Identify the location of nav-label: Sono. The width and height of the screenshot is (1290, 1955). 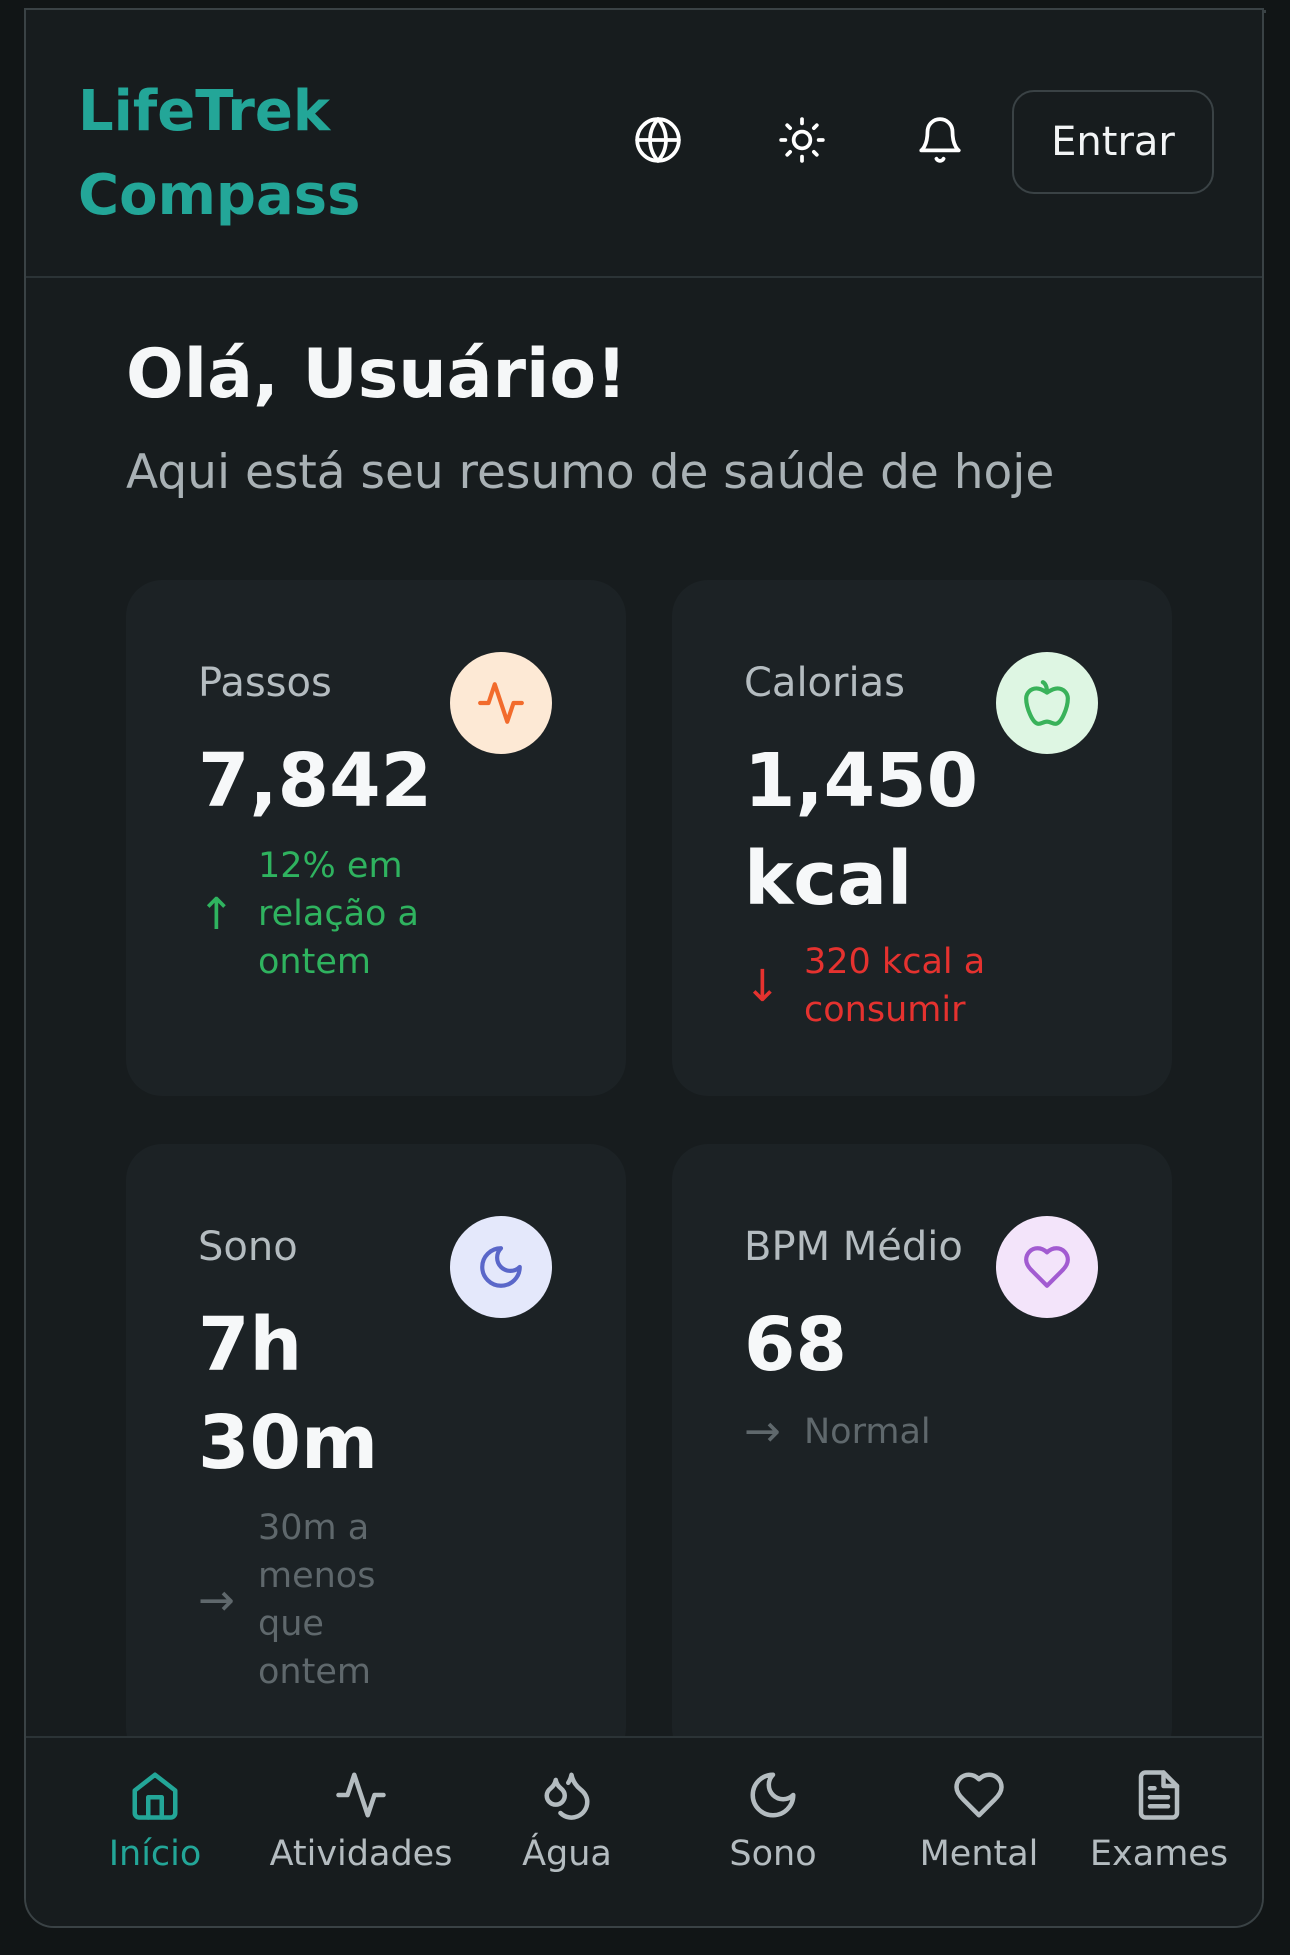
(773, 1854).